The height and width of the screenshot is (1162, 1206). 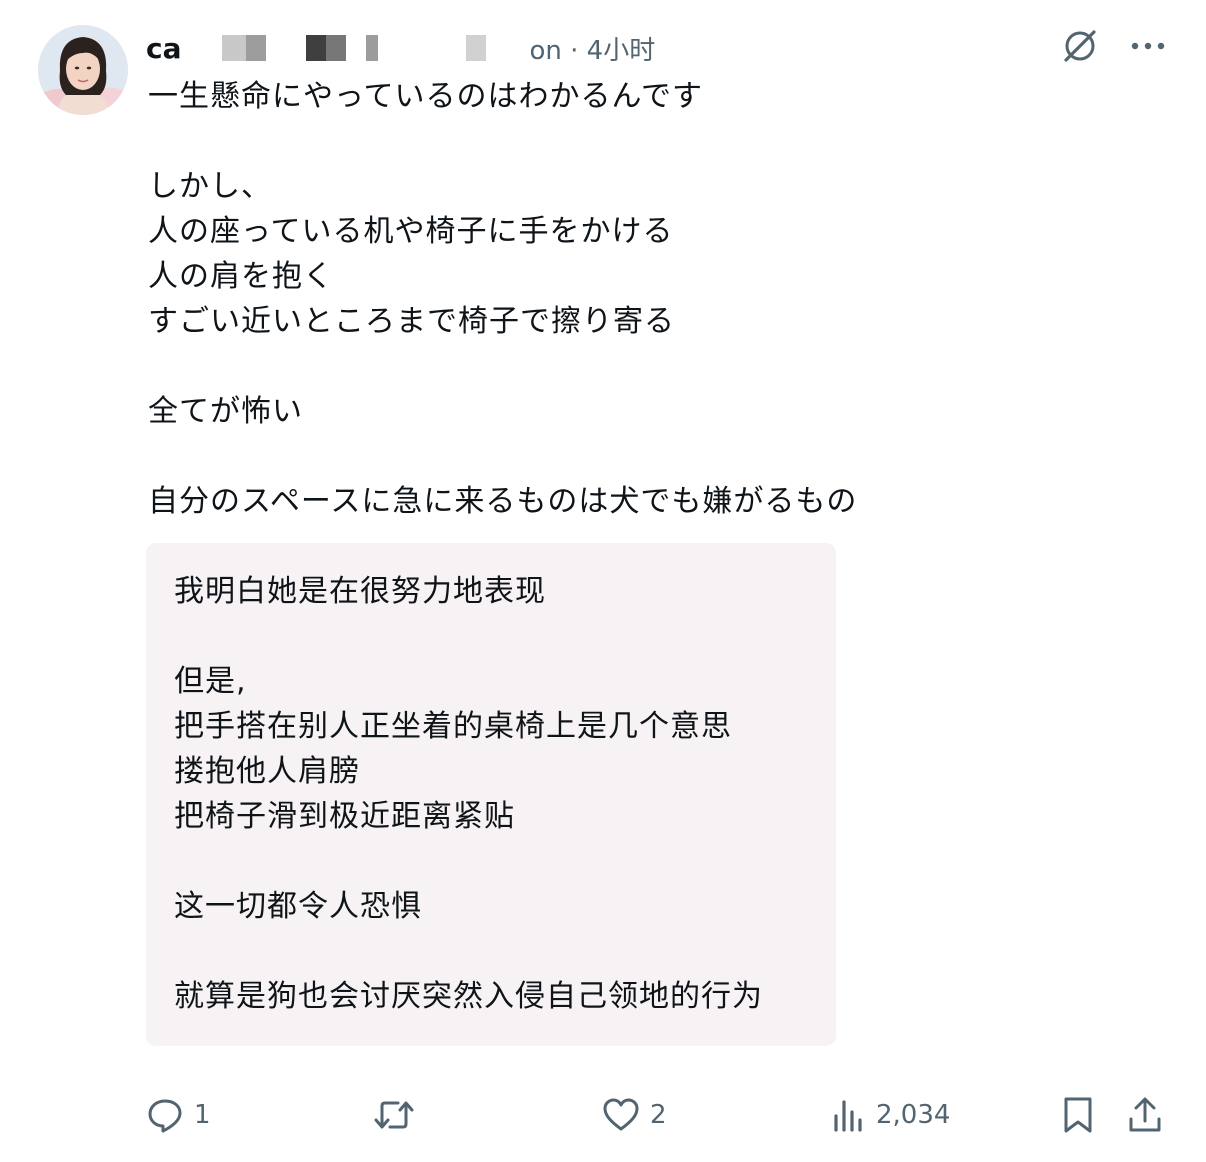 I want to click on reply-button: 1, so click(x=178, y=1115).